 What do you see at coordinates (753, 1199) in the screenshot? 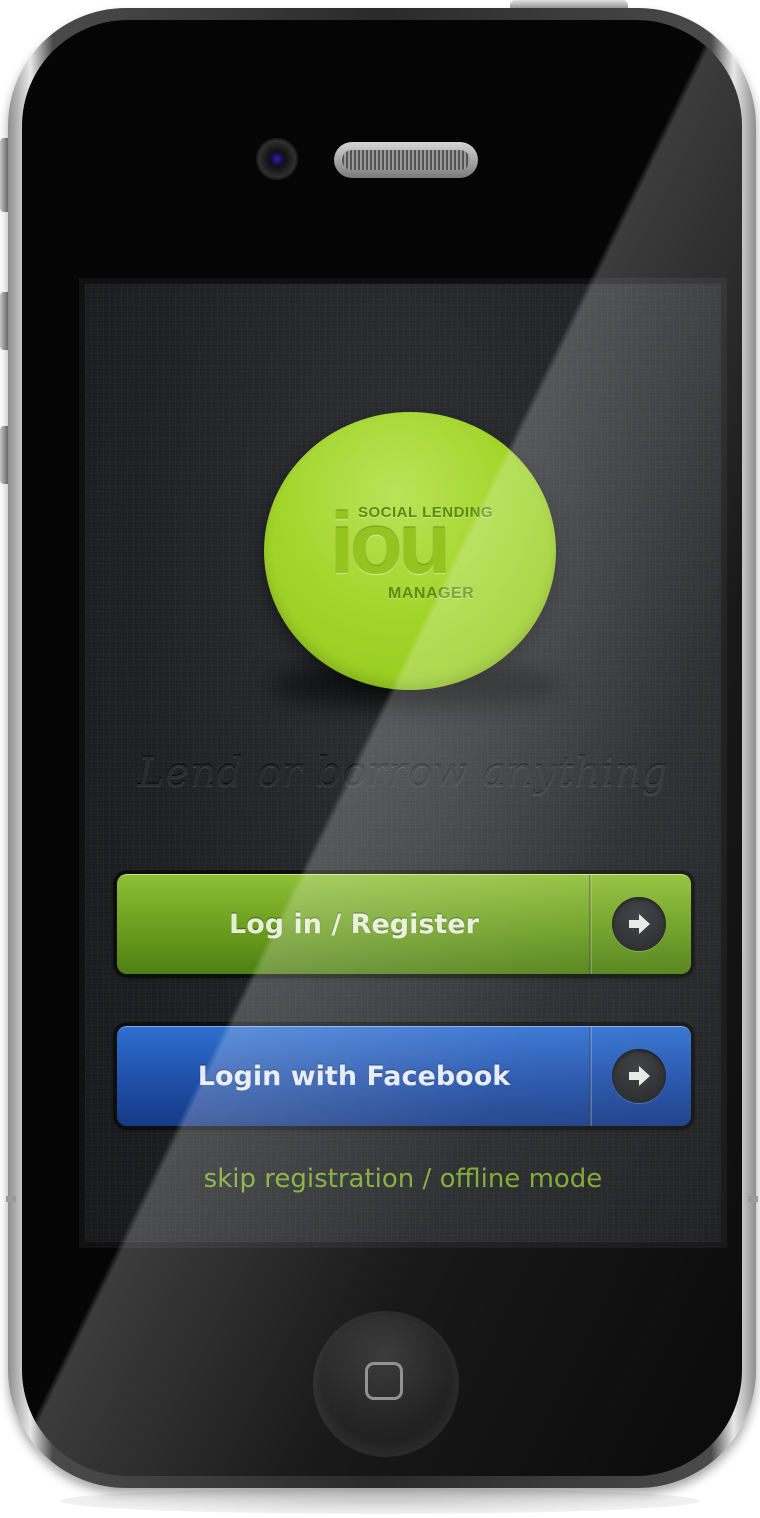
I see `antenna-band-right` at bounding box center [753, 1199].